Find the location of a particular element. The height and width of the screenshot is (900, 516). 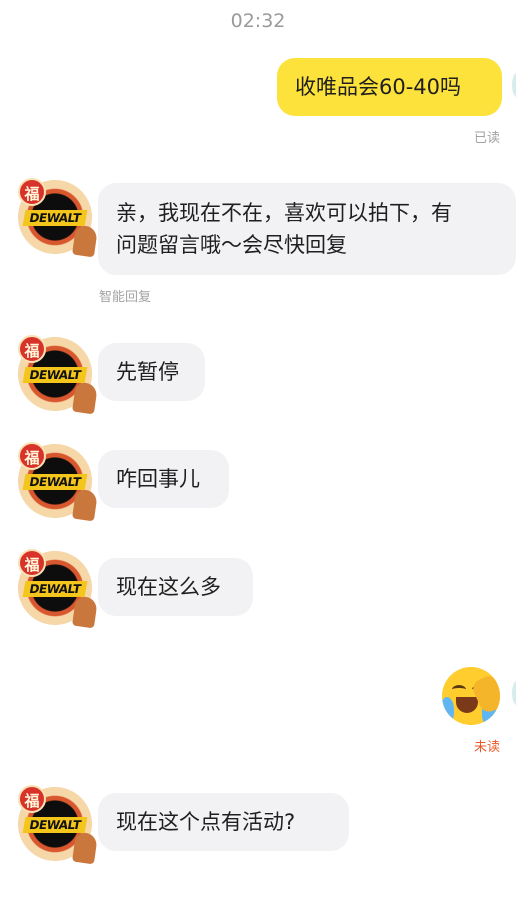

outgoing-message-bubble: 收唯品会60-40吗 is located at coordinates (389, 87).